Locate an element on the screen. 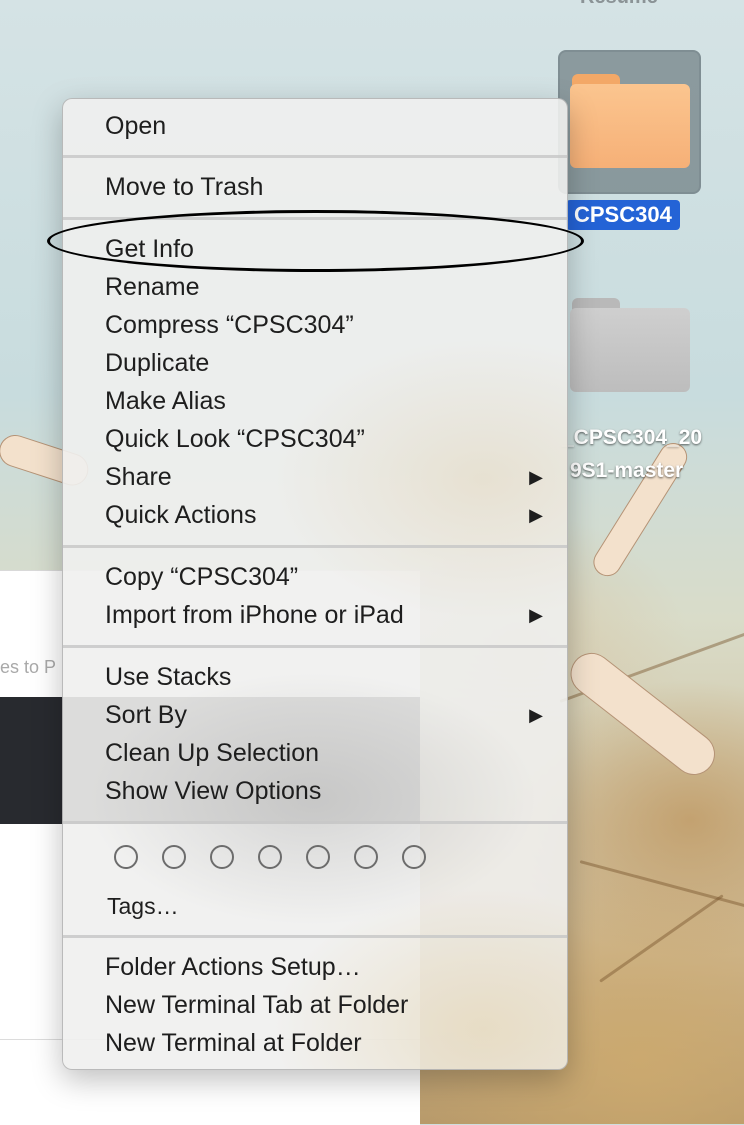 The image size is (744, 1125). menu-item-quick-look: Quick Look “CPSC304” is located at coordinates (315, 439).